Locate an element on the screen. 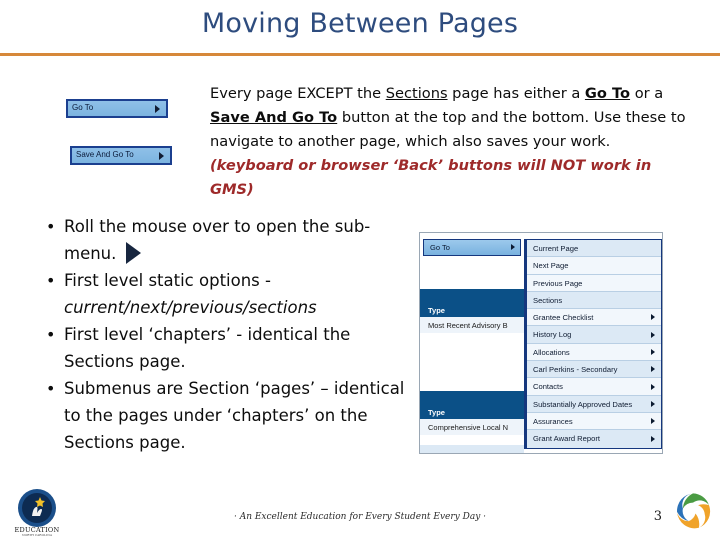 This screenshot has height=540, width=720. gms-menu-item-grant-award-report: Grant Award Report is located at coordinates (594, 439).